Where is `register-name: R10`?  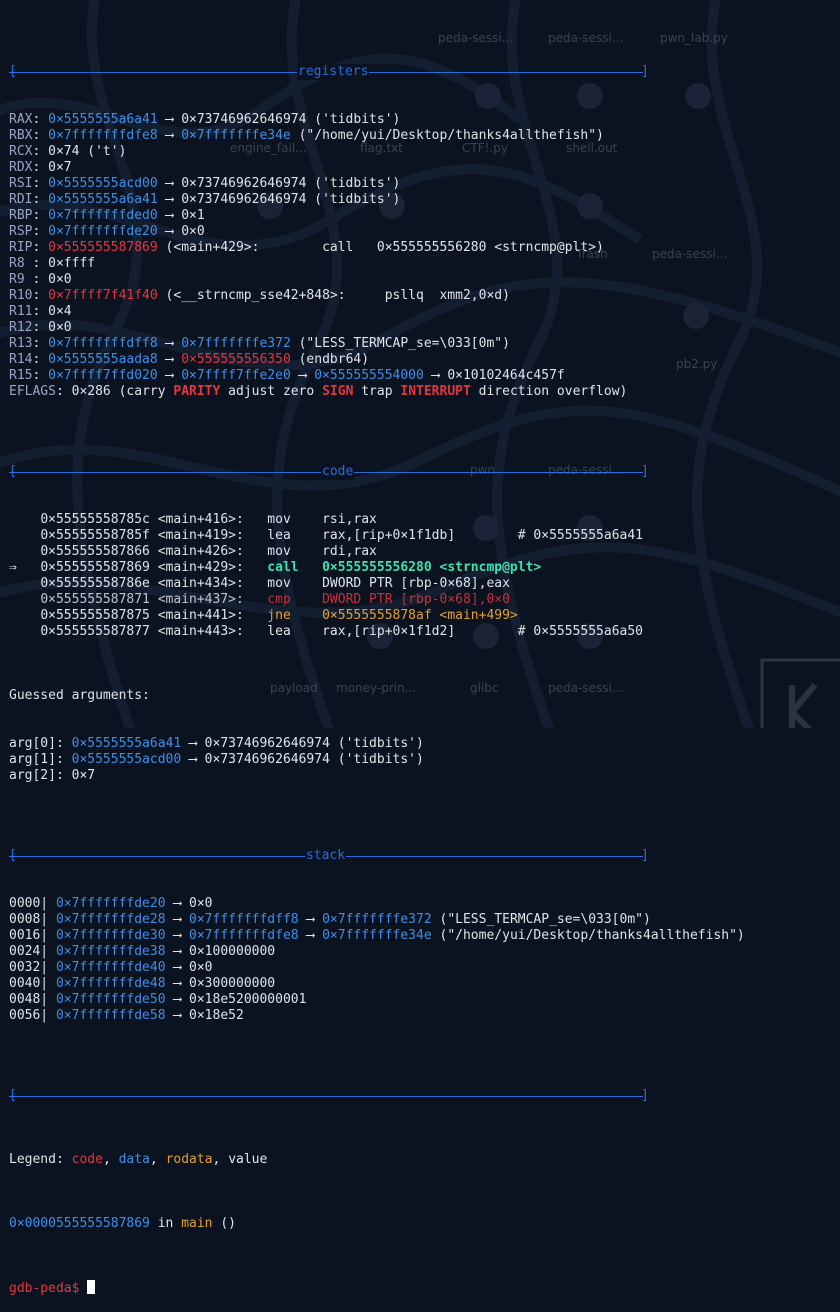
register-name: R10 is located at coordinates (21, 295).